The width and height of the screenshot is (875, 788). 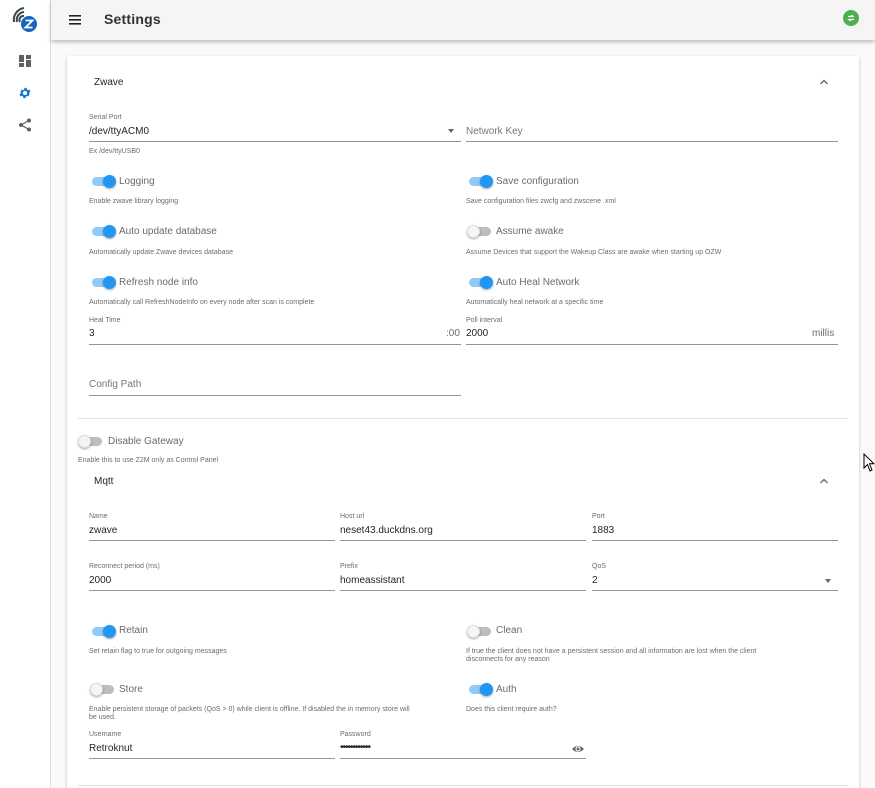 I want to click on share-nav-icon, so click(x=25, y=125).